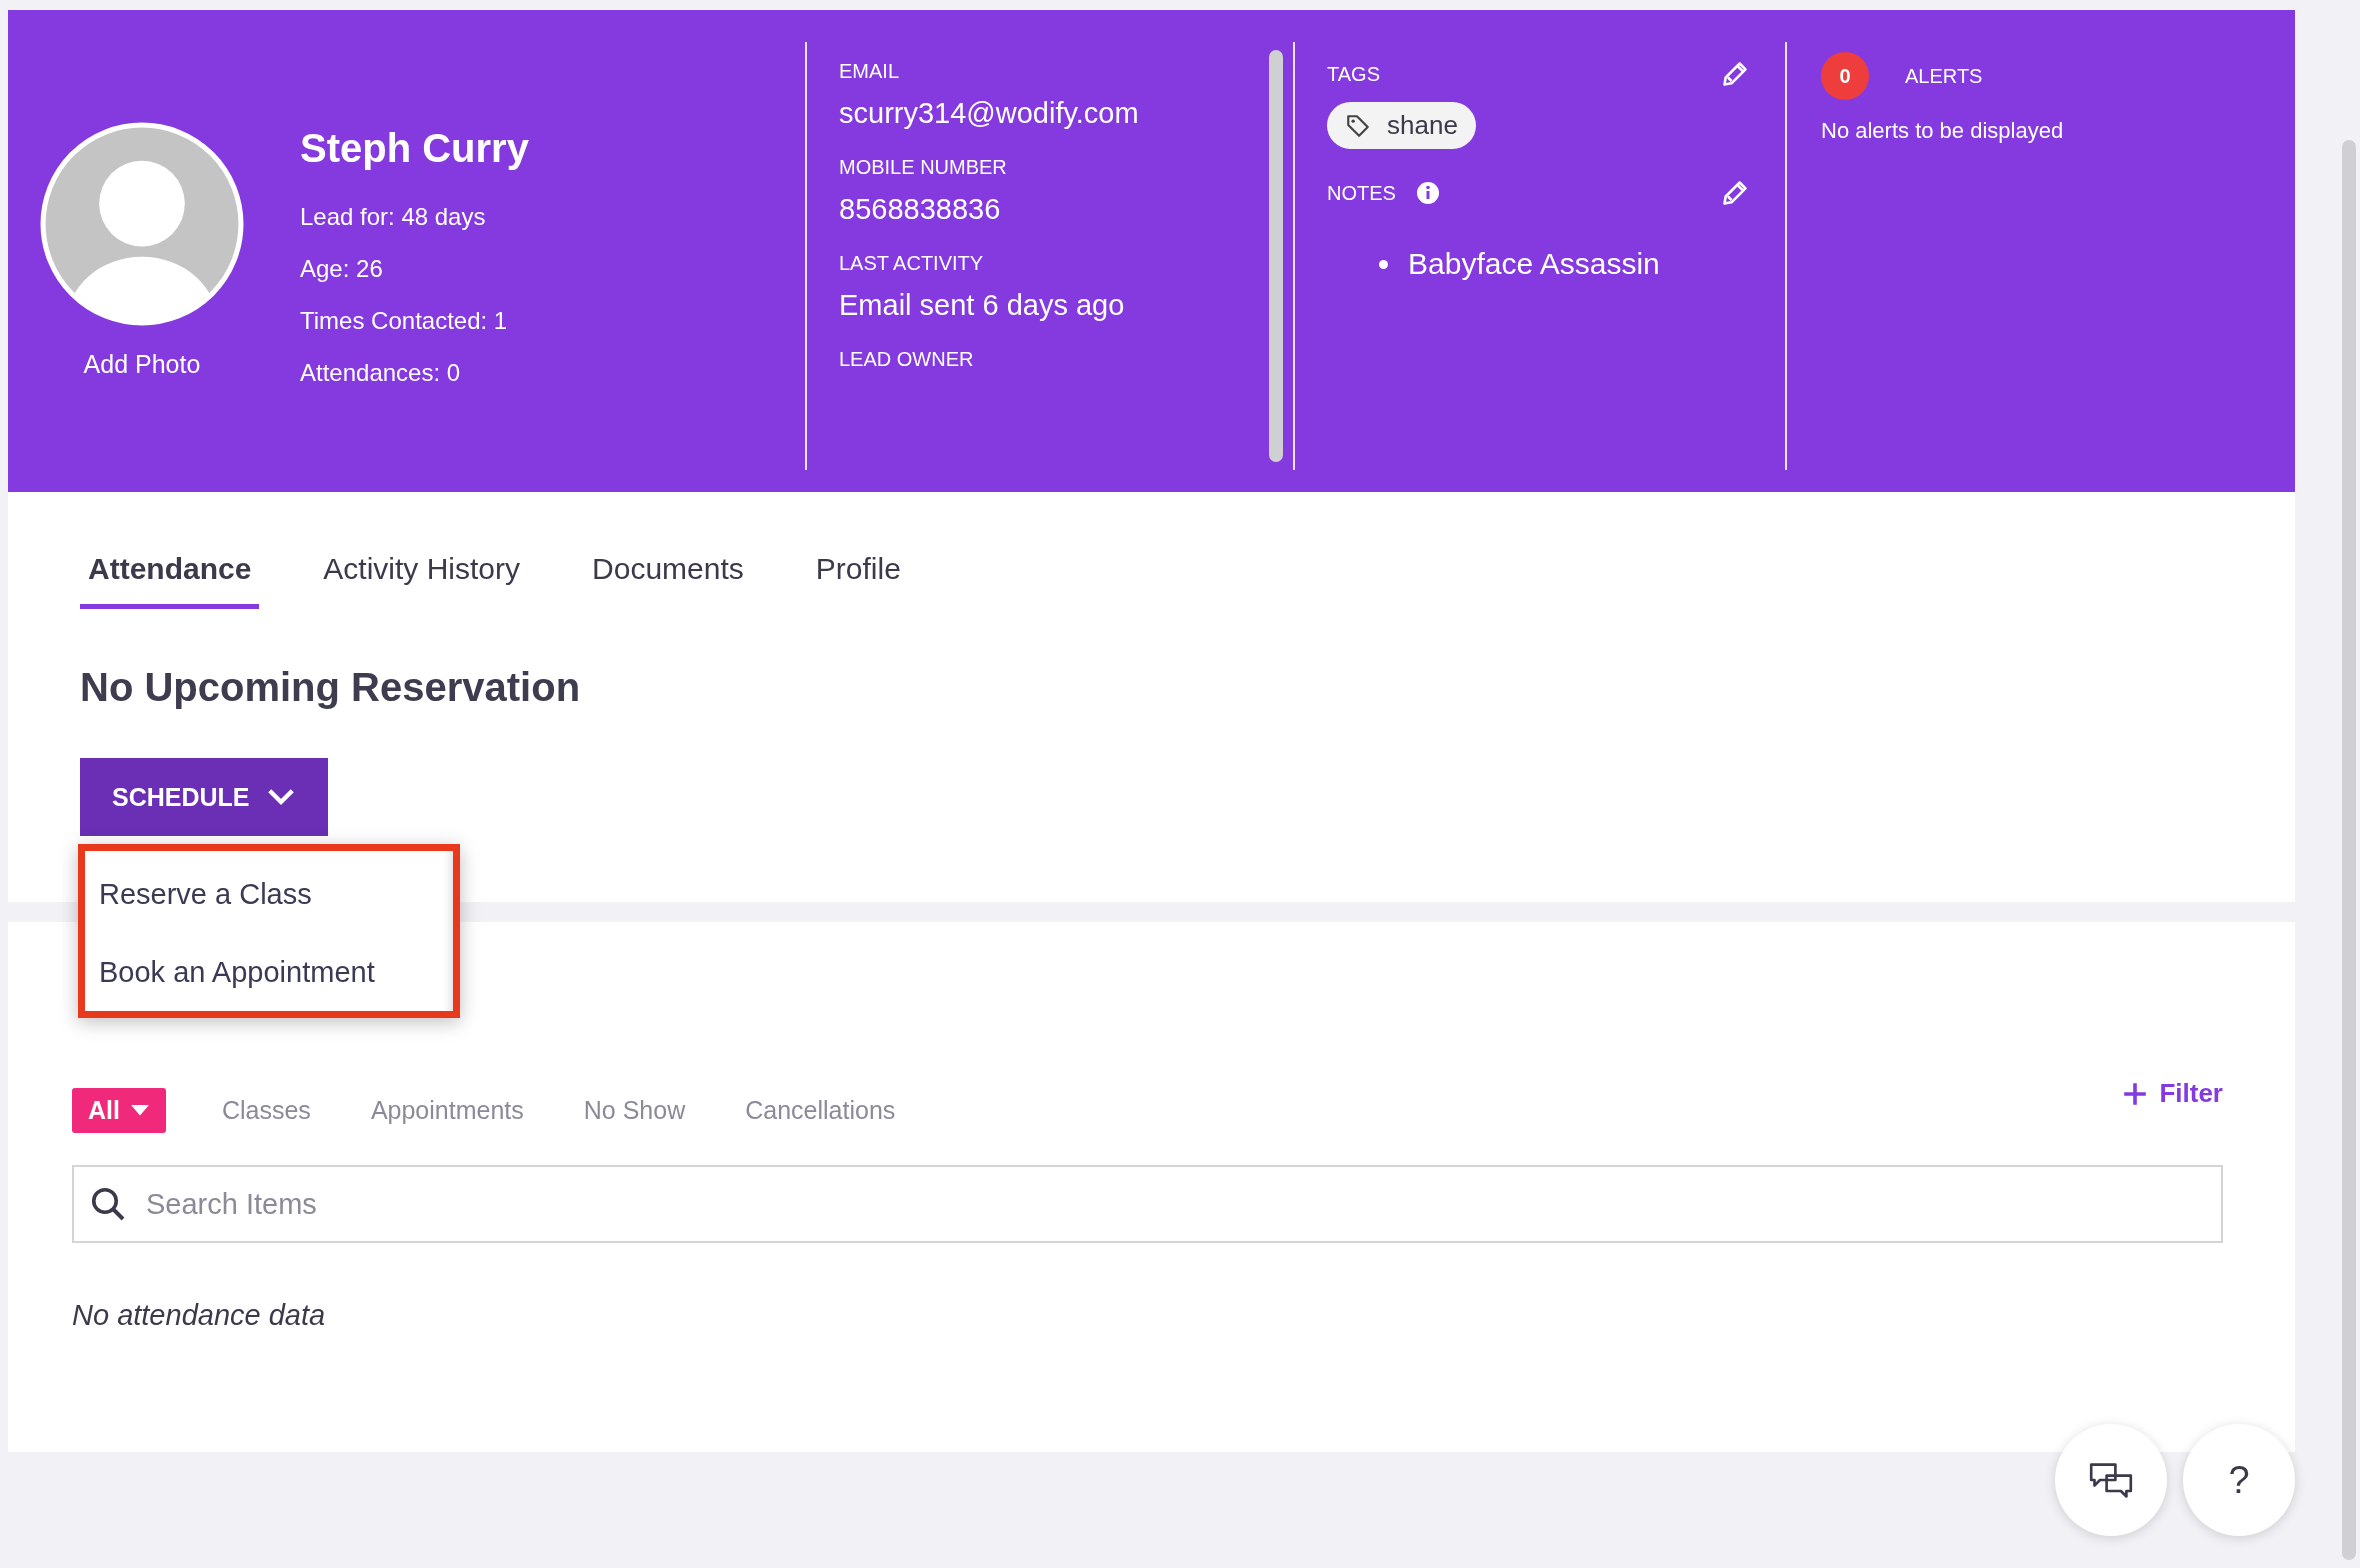 Image resolution: width=2360 pixels, height=1568 pixels. I want to click on tab: Attendance, so click(170, 580).